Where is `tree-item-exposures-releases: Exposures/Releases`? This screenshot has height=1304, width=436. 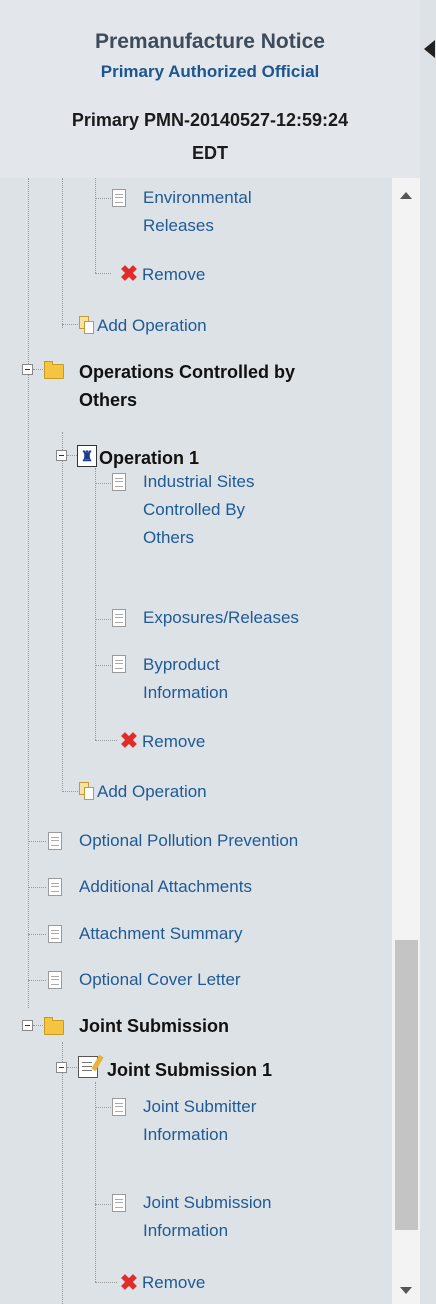
tree-item-exposures-releases: Exposures/Releases is located at coordinates (221, 618).